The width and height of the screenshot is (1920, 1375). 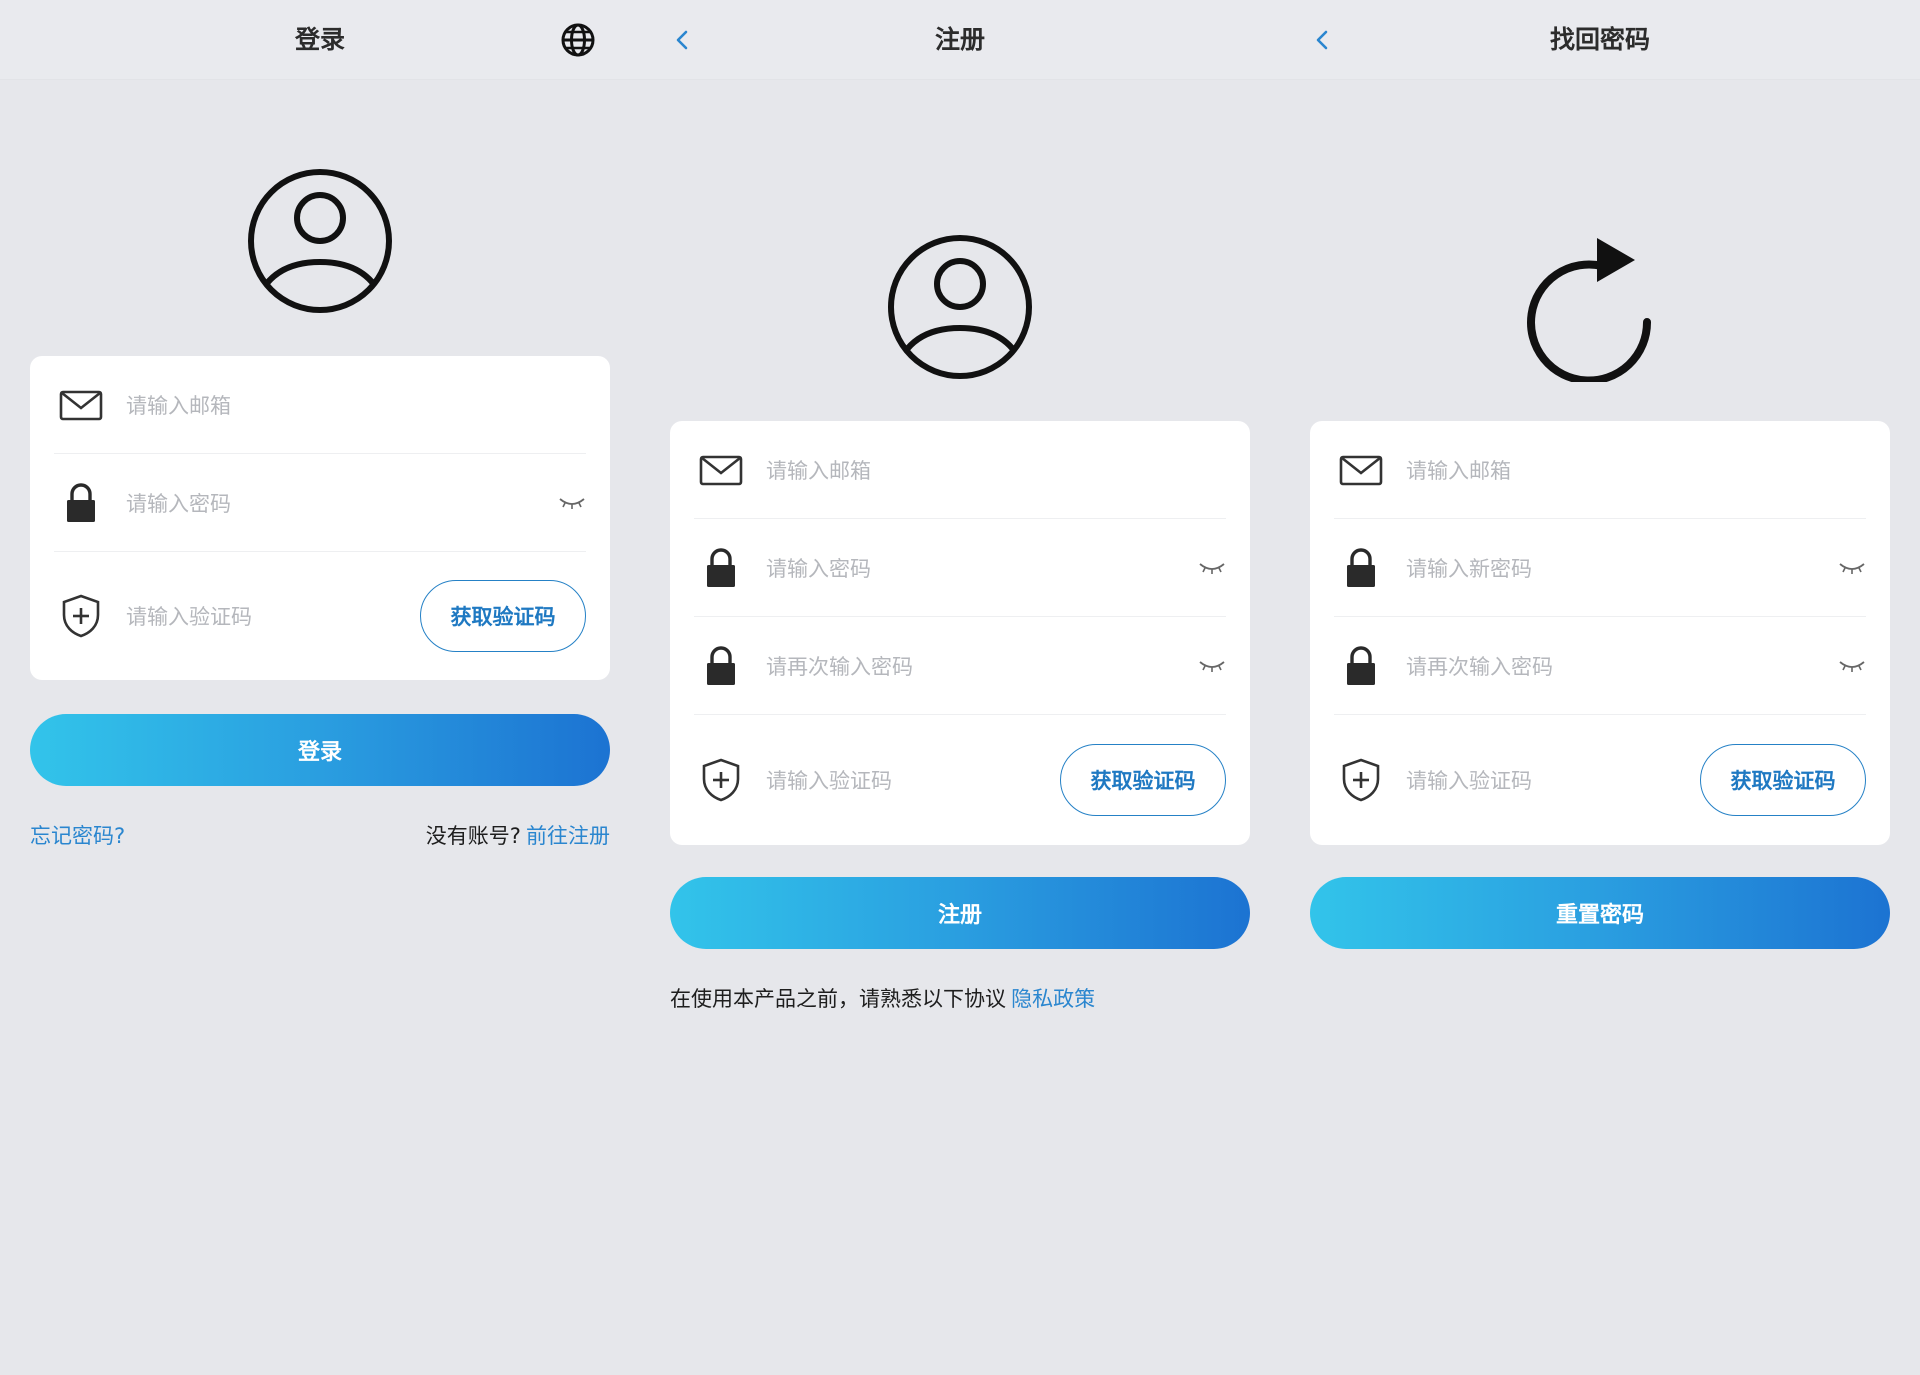 I want to click on login-header: 登录, so click(x=320, y=40).